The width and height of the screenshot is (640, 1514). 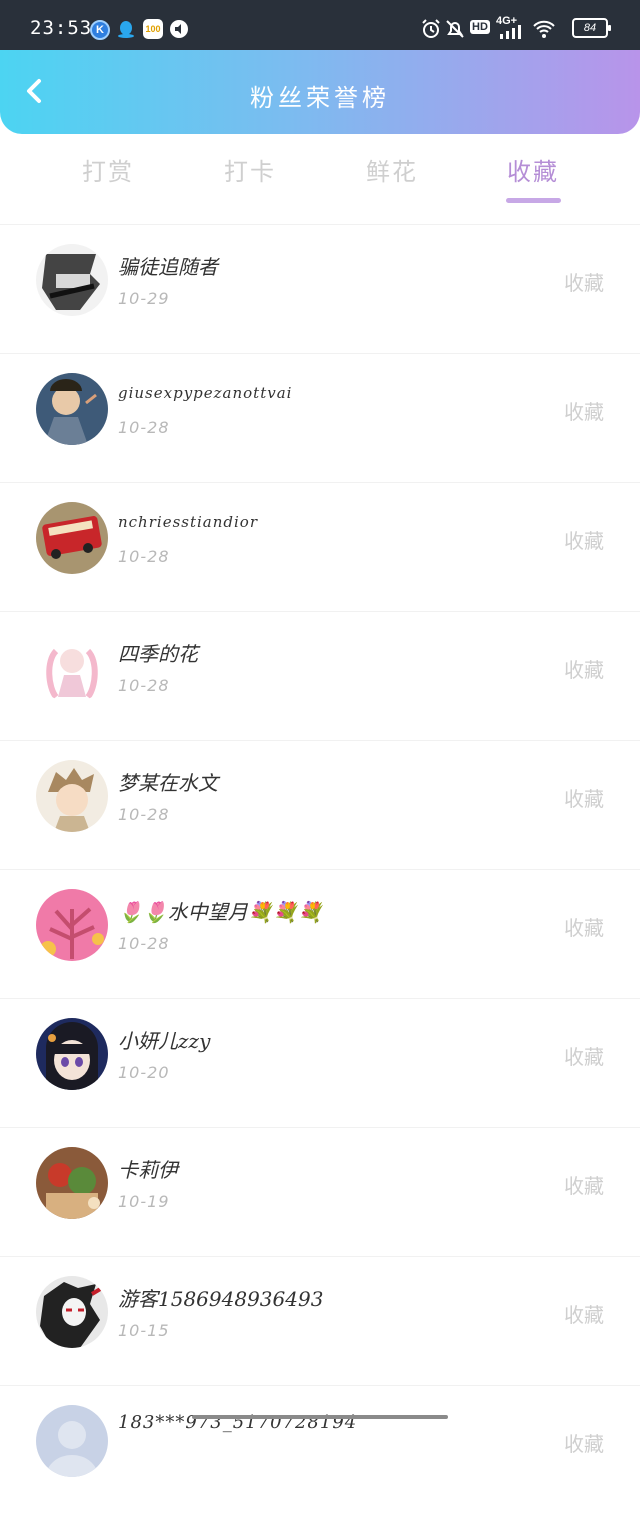 I want to click on signal-icon, so click(x=511, y=33).